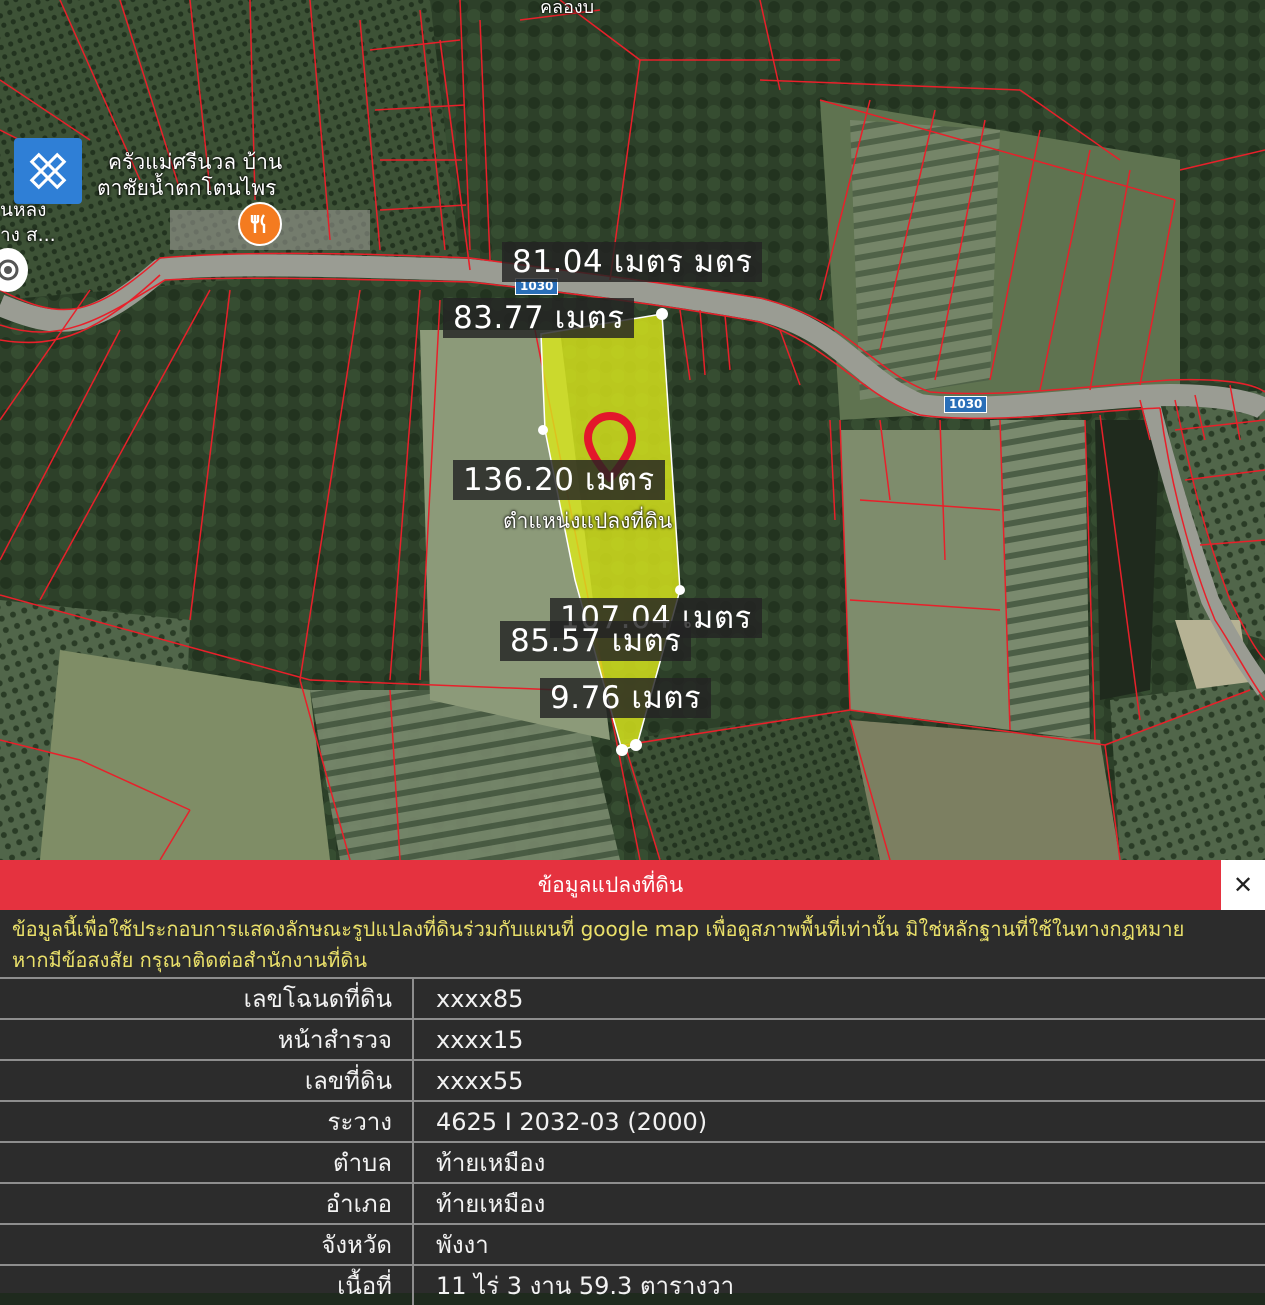 This screenshot has height=1305, width=1265. I want to click on table-row: เนื้อที่ 11 ไร่ 3 งาน 59.3 ตารางวา, so click(632, 1284).